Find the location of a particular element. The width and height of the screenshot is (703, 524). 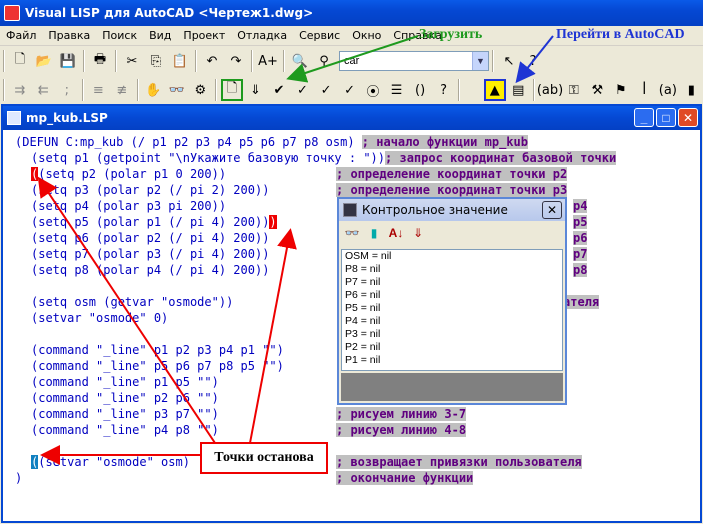

outdent-icon: ⇇ is located at coordinates (44, 90).